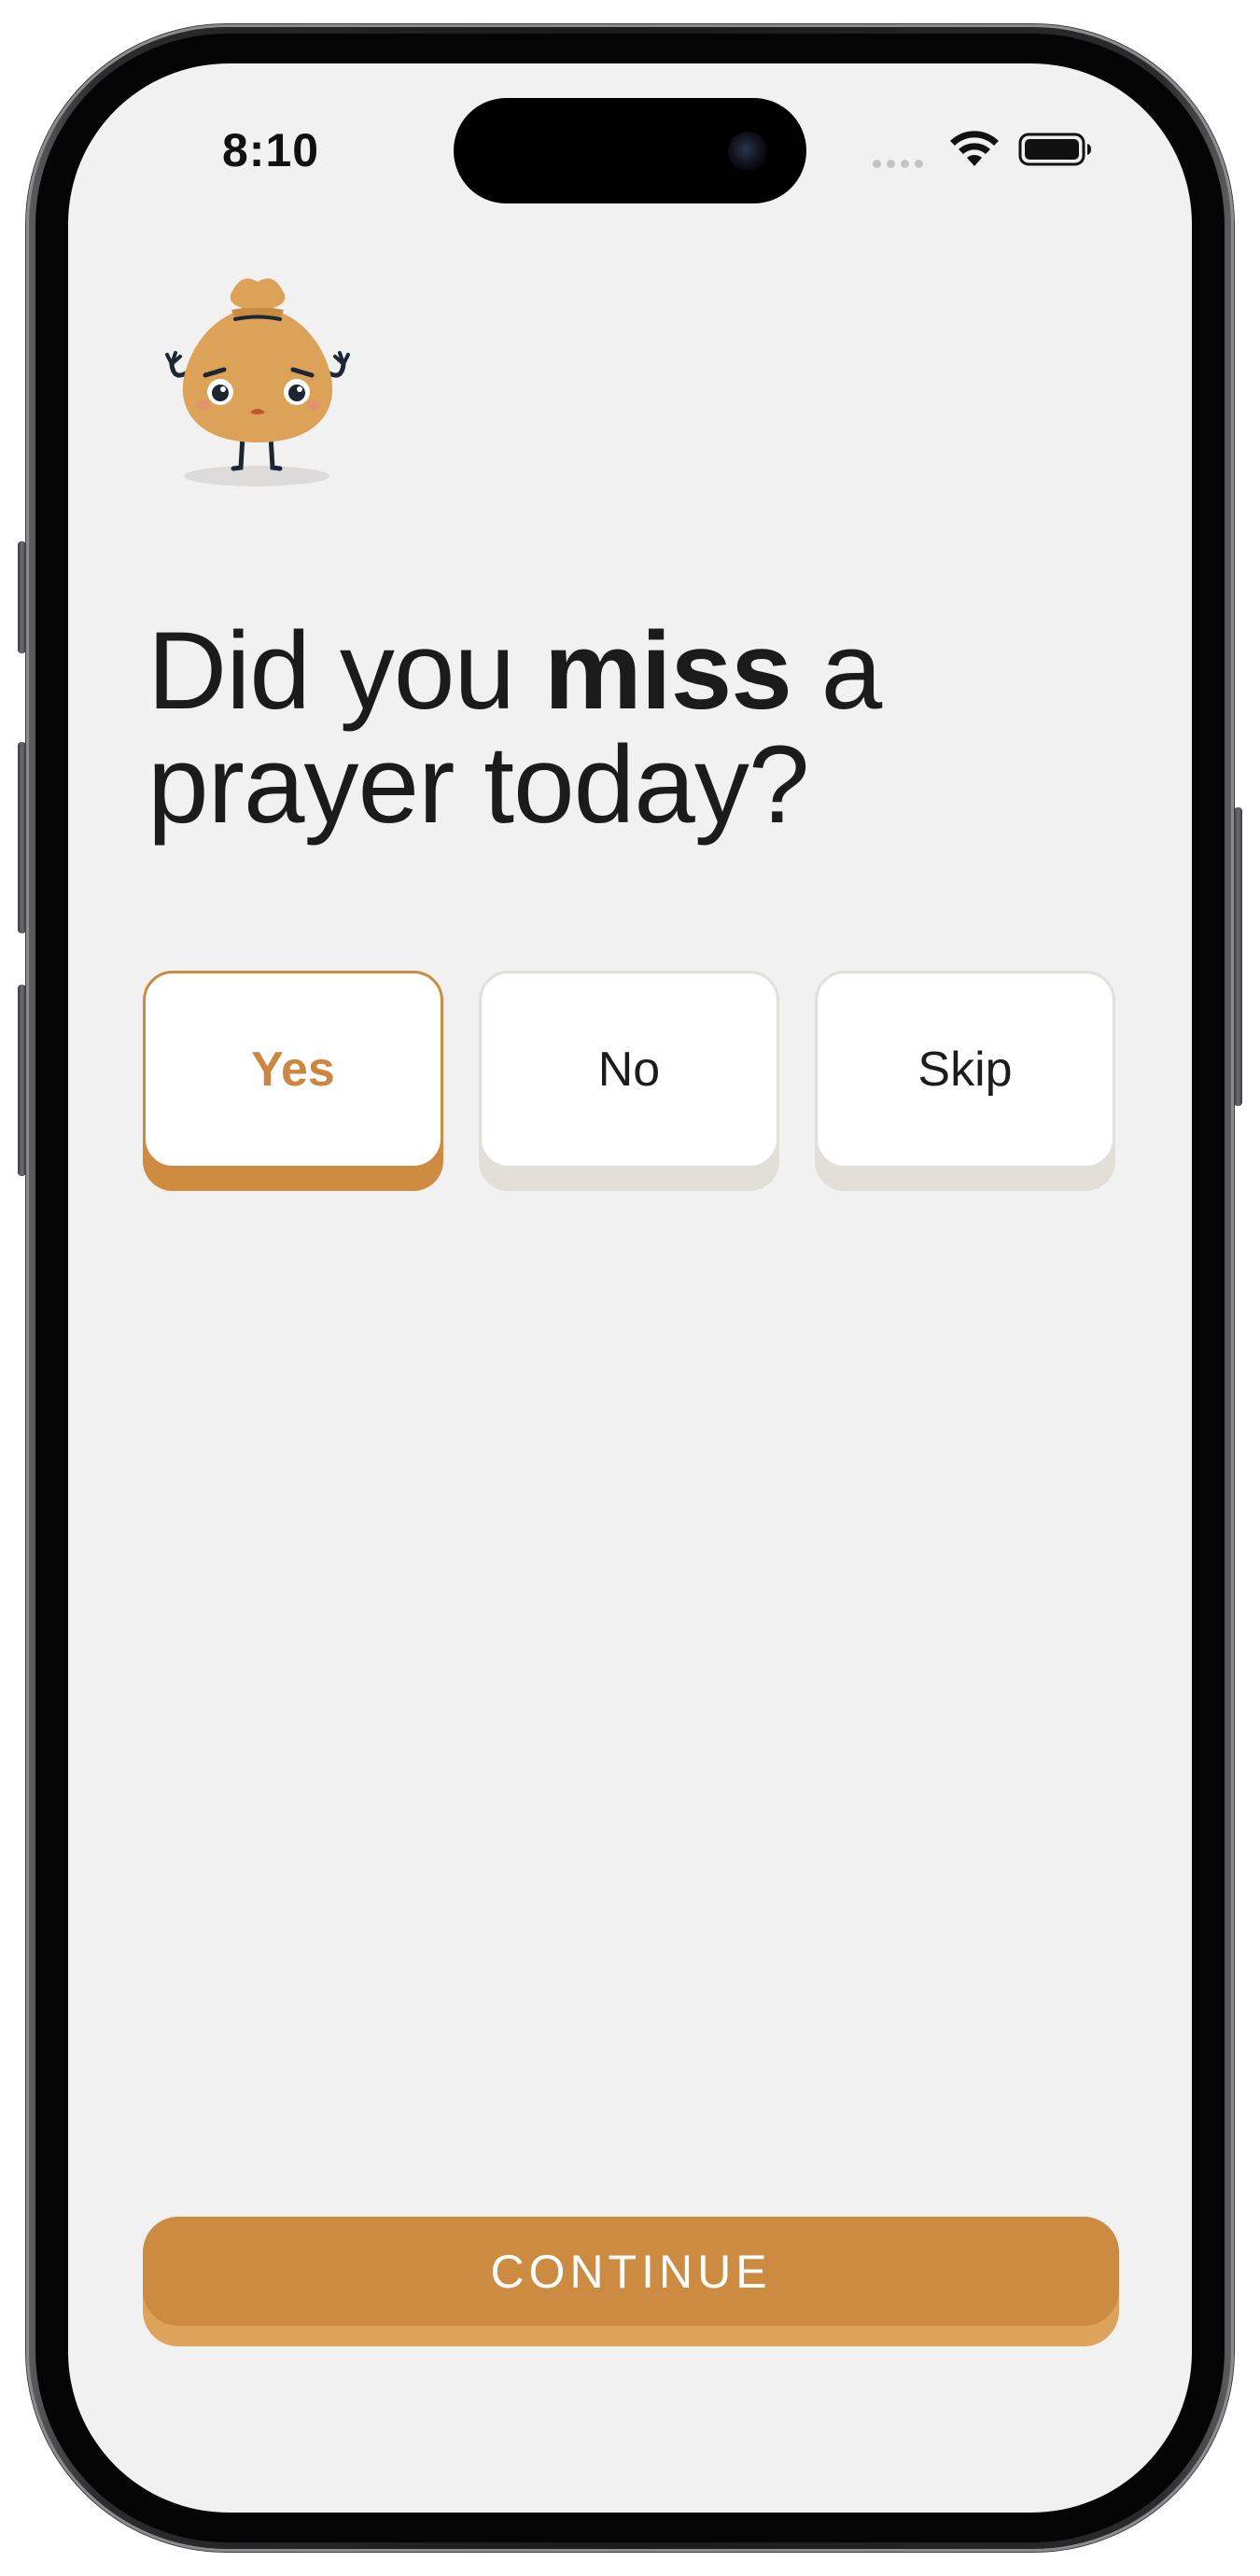  I want to click on wifi-icon, so click(974, 148).